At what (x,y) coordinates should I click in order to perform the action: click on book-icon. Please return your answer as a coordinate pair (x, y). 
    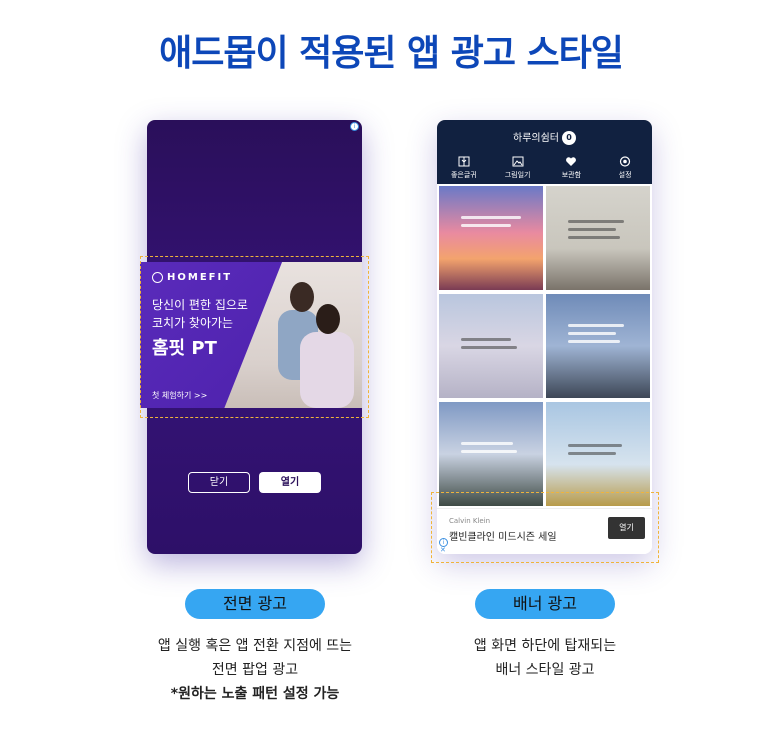
    Looking at the image, I should click on (464, 161).